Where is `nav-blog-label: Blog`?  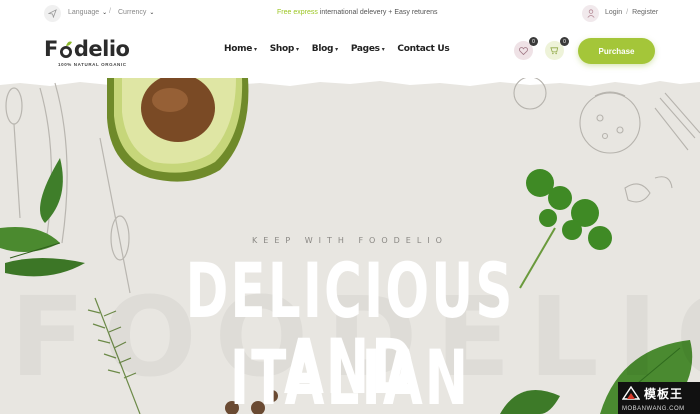
nav-blog-label: Blog is located at coordinates (322, 49).